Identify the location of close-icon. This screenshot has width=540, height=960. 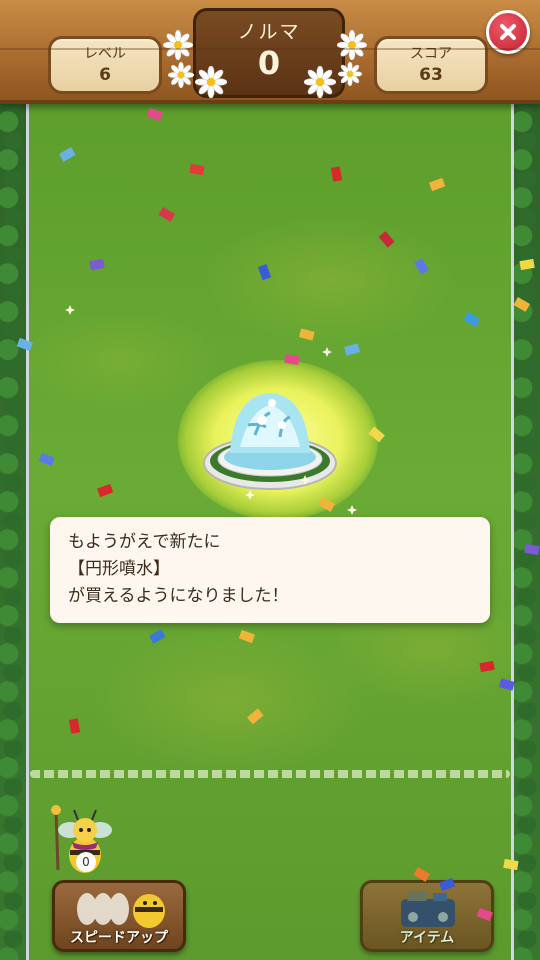
(508, 32).